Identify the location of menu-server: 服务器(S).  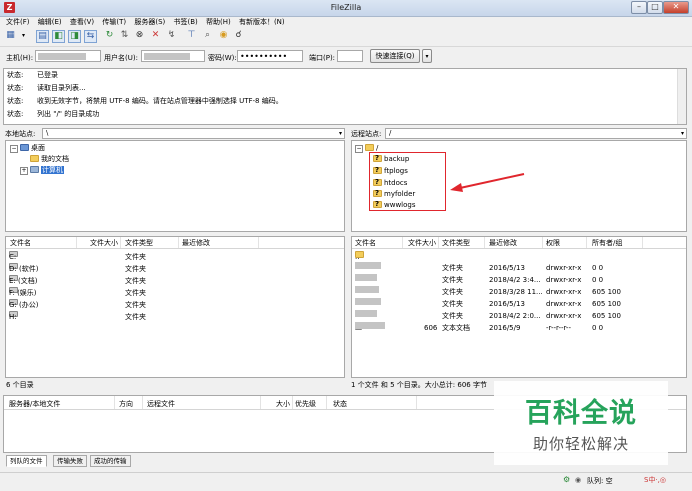
(149, 22).